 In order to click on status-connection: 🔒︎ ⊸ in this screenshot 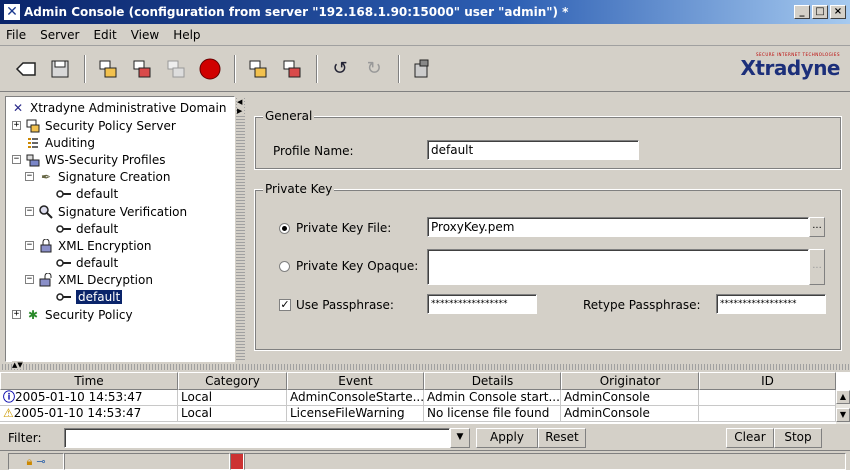, I will do `click(36, 461)`.